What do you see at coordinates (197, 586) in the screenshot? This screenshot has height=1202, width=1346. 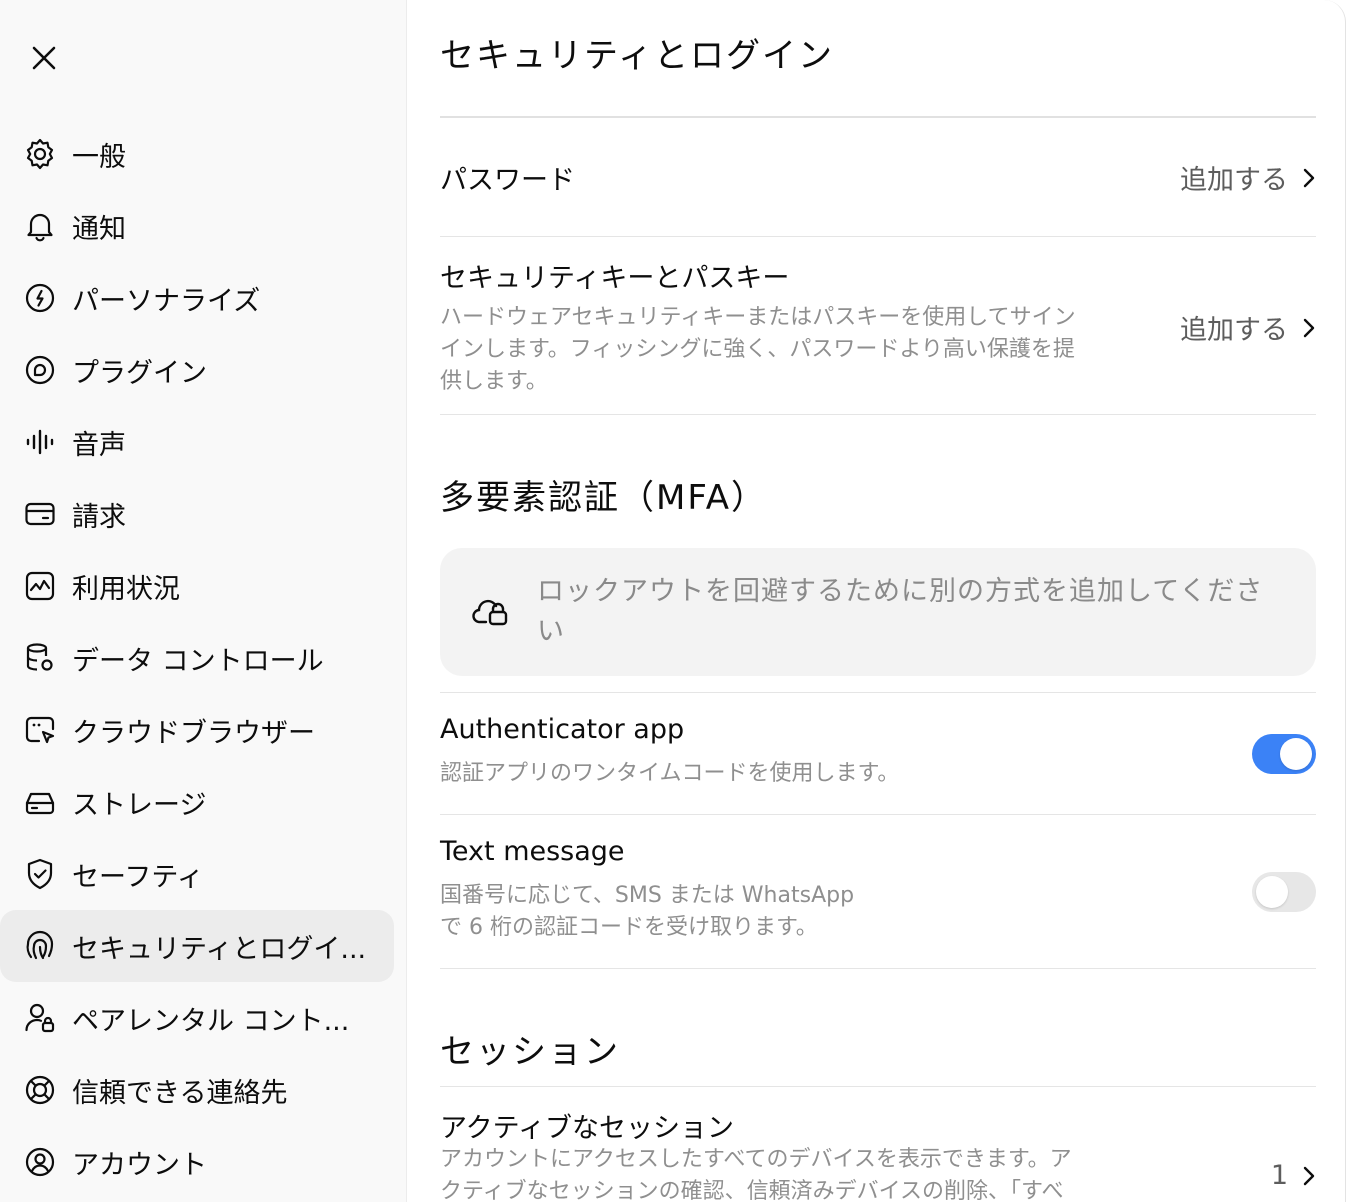 I see `sidebar-item-usage: 利用状況` at bounding box center [197, 586].